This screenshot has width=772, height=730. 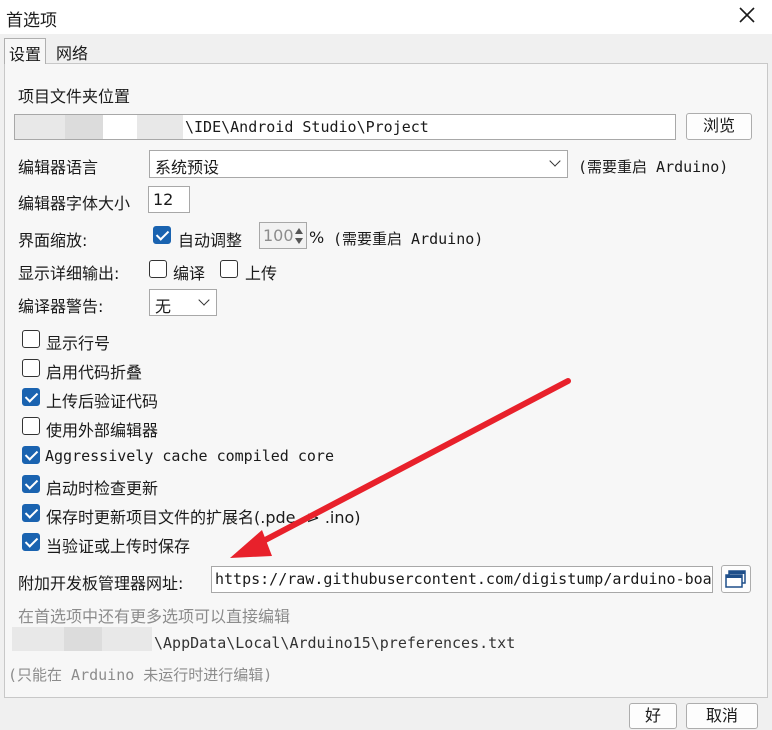 What do you see at coordinates (203, 517) in the screenshot?
I see `checkbox-label: 保存时更新项目文件的扩展名(.pde -> .ino)` at bounding box center [203, 517].